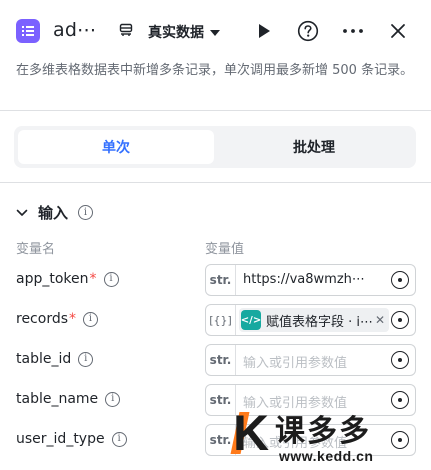 Image resolution: width=431 pixels, height=470 pixels. What do you see at coordinates (215, 33) in the screenshot?
I see `caret-down-icon` at bounding box center [215, 33].